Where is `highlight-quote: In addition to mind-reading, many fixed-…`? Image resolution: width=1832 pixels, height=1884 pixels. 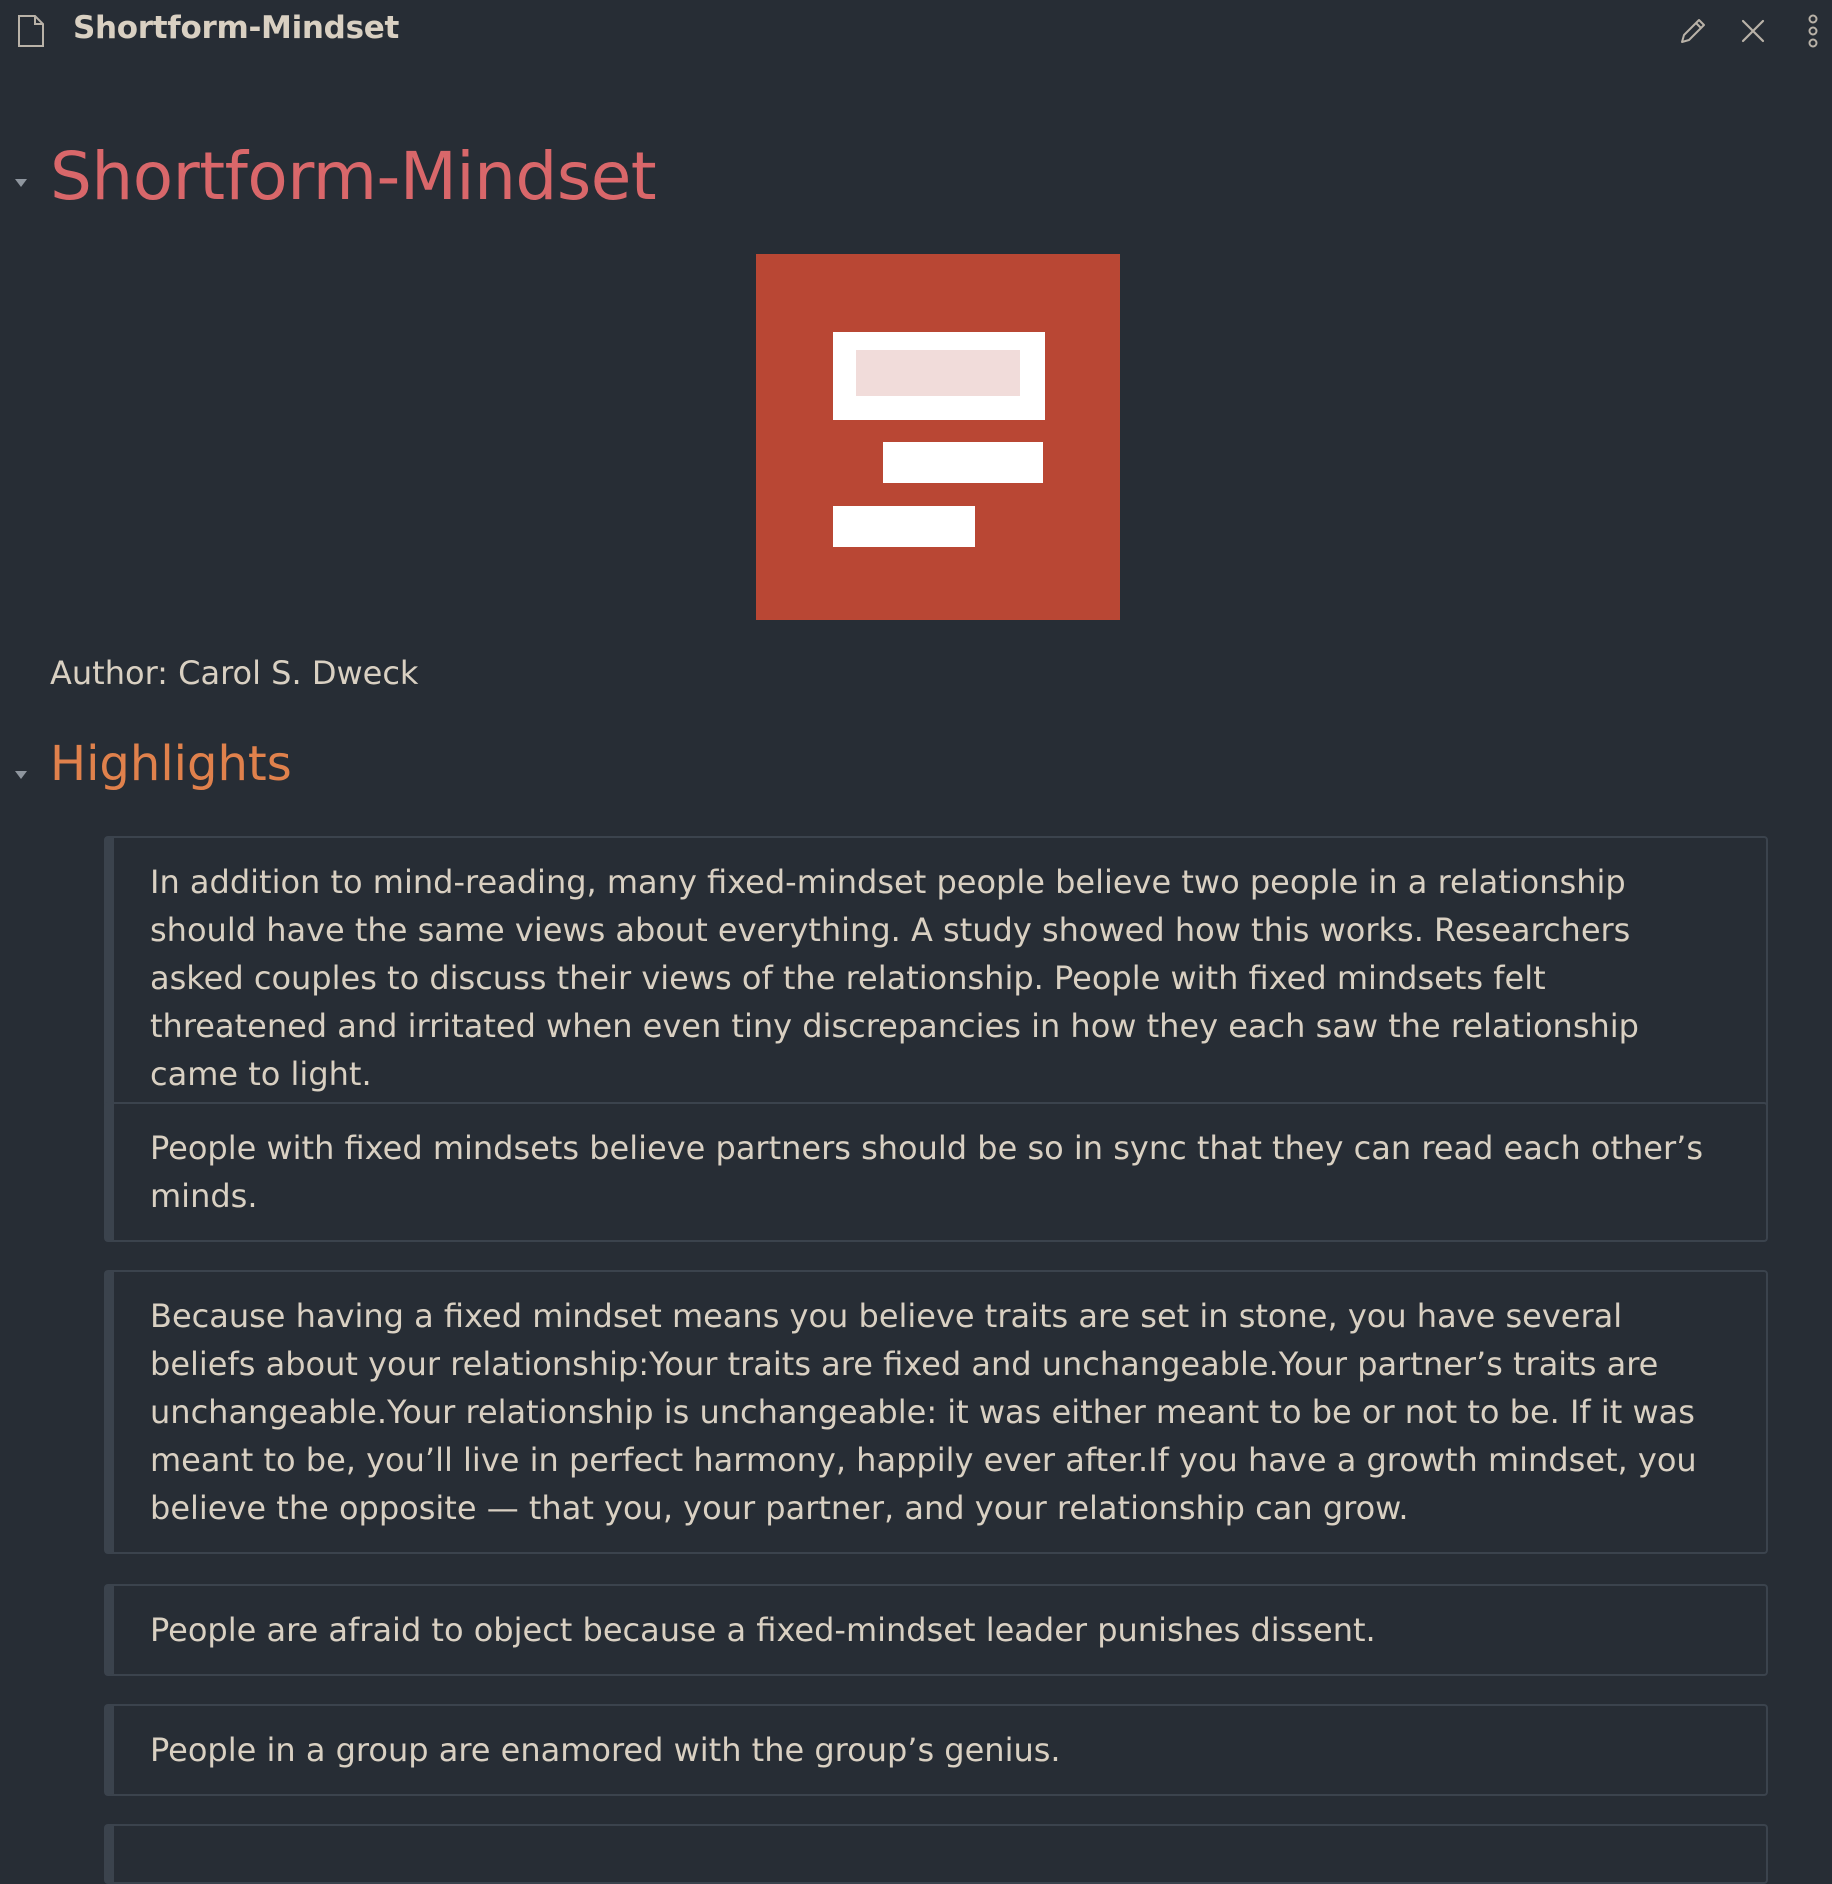 highlight-quote: In addition to mind-reading, many fixed-… is located at coordinates (936, 978).